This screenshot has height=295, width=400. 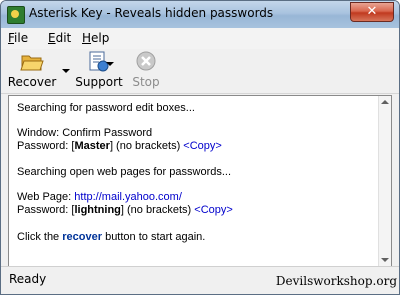 I want to click on stop-button: Stop, so click(x=146, y=71).